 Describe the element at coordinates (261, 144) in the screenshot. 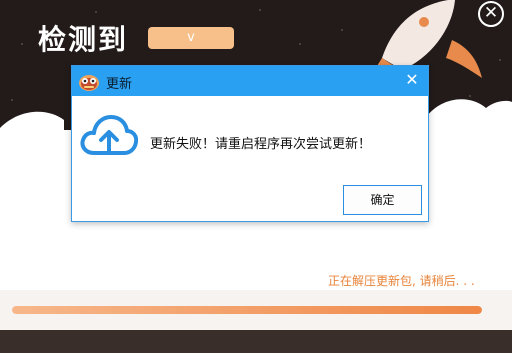

I see `dialog-message: 更新失败！请重启程序再次尝试更新！` at that location.